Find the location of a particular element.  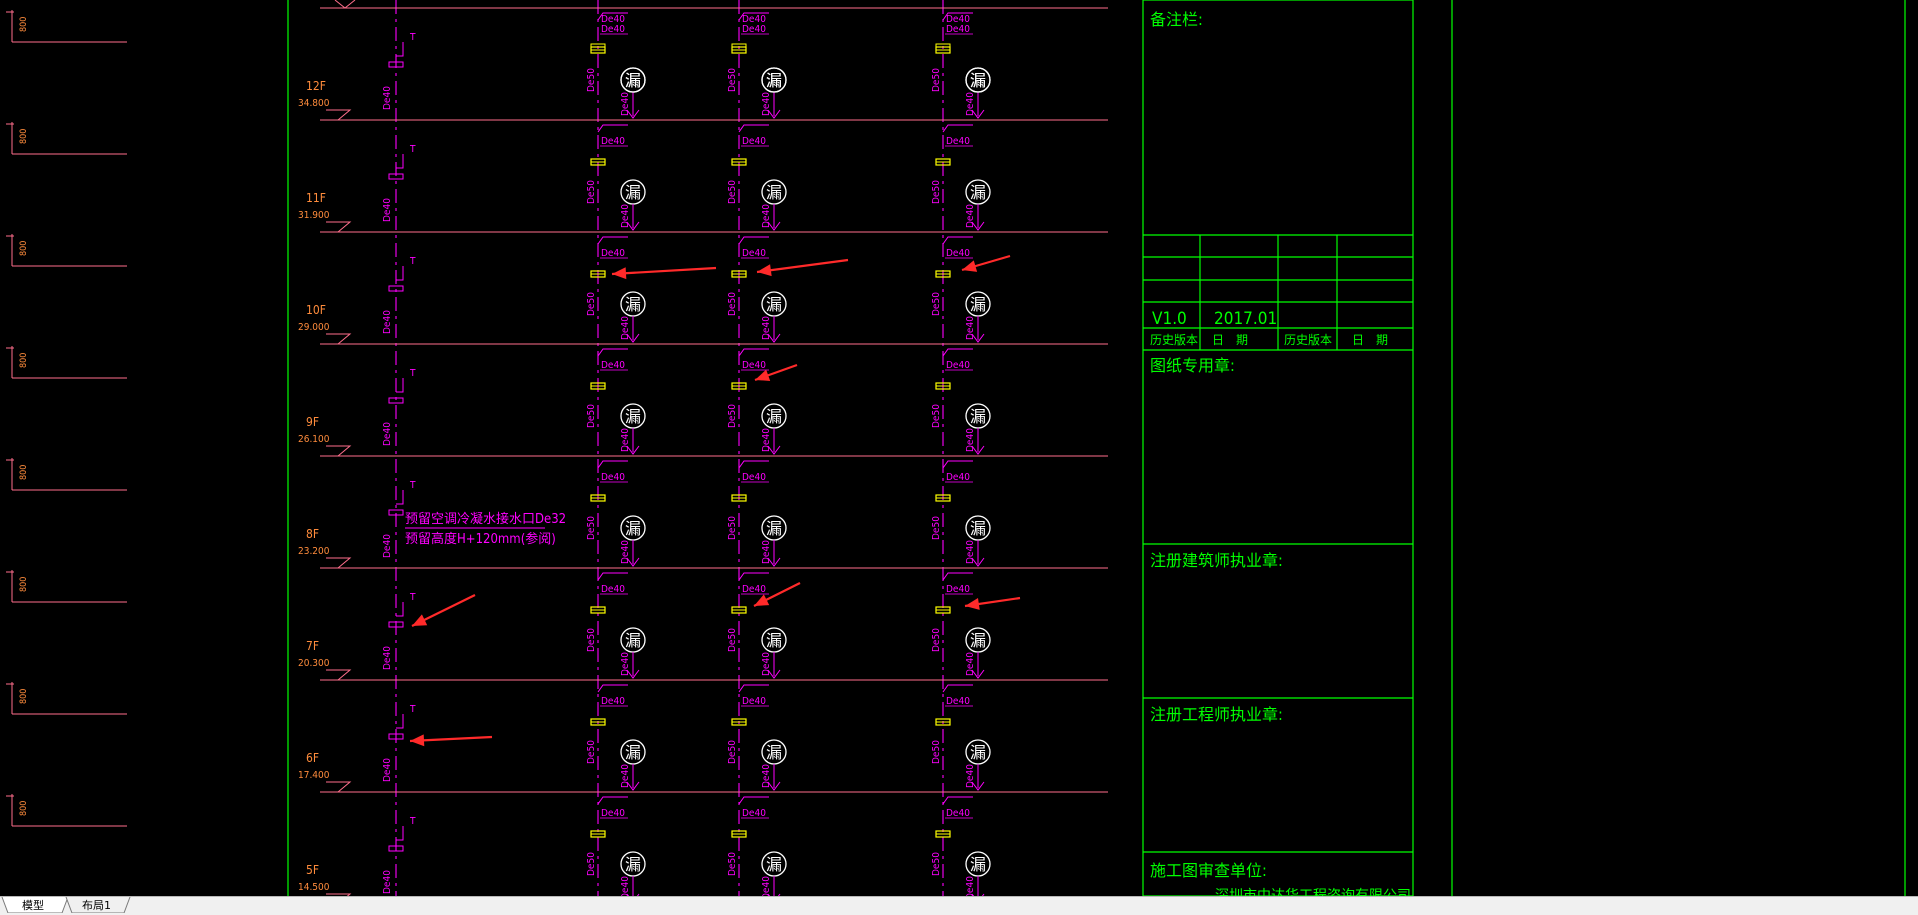

tab-layout1: 布局1 is located at coordinates (96, 905).